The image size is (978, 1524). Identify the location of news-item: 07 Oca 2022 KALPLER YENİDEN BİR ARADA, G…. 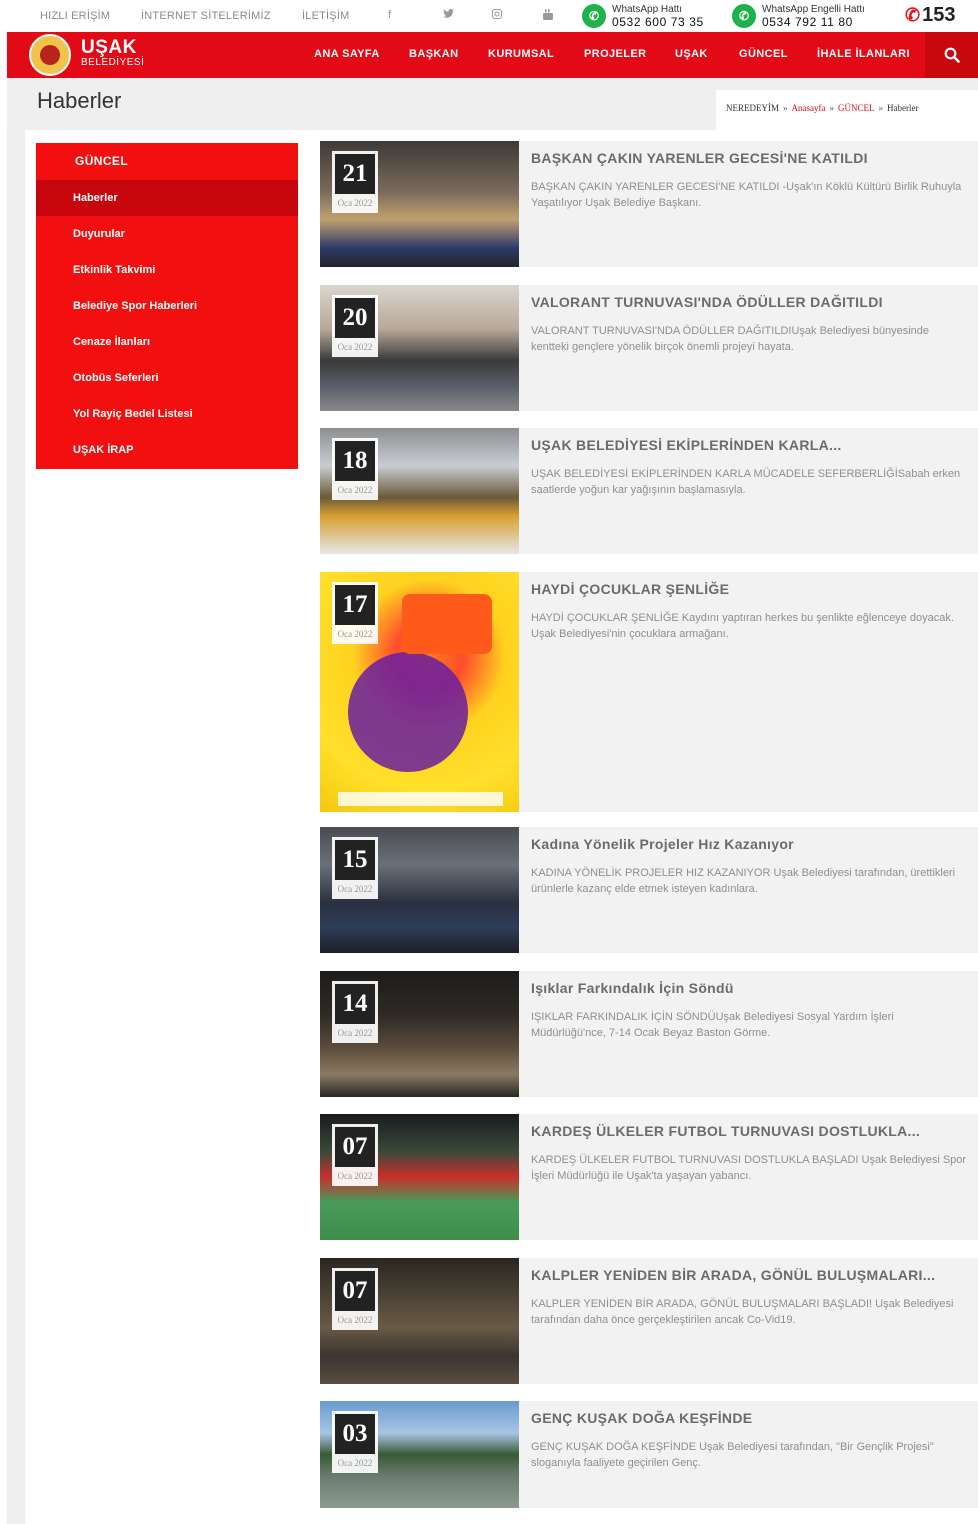
(649, 1321).